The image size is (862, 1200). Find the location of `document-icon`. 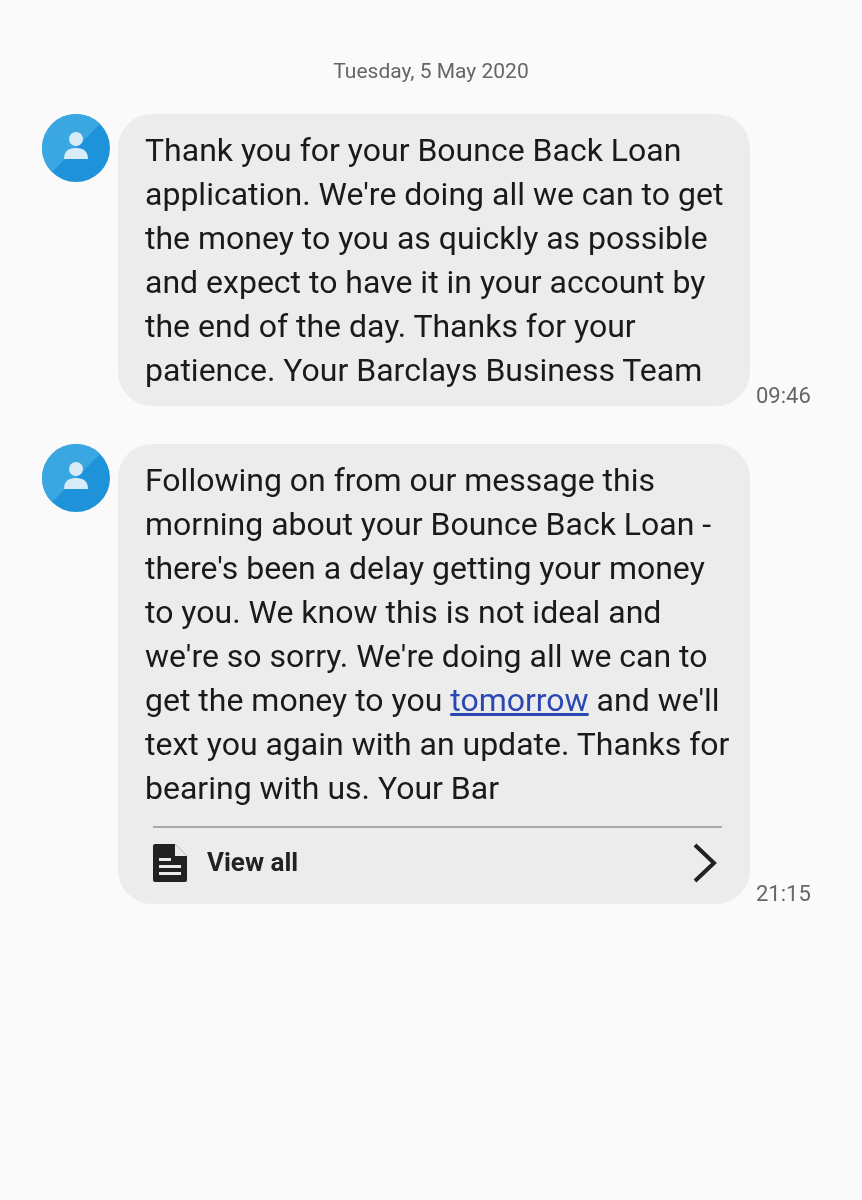

document-icon is located at coordinates (170, 862).